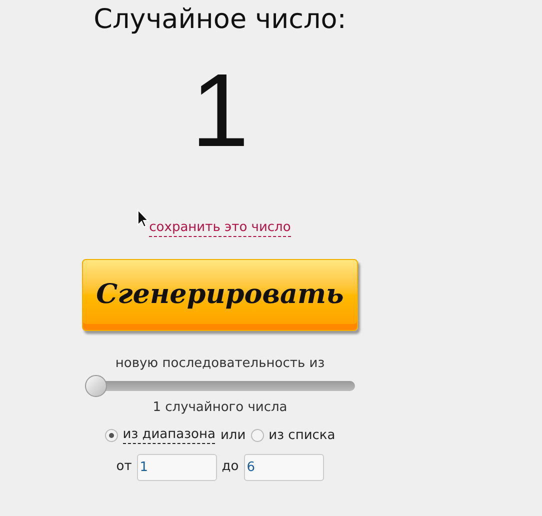  What do you see at coordinates (143, 218) in the screenshot?
I see `cursor-icon` at bounding box center [143, 218].